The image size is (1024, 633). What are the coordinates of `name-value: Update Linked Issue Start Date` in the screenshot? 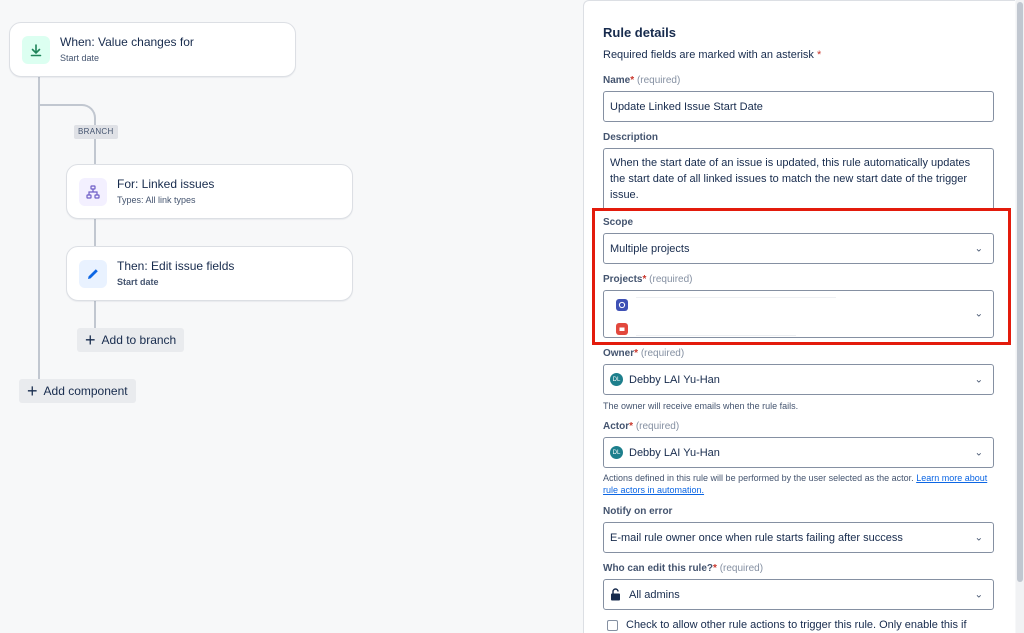 It's located at (686, 106).